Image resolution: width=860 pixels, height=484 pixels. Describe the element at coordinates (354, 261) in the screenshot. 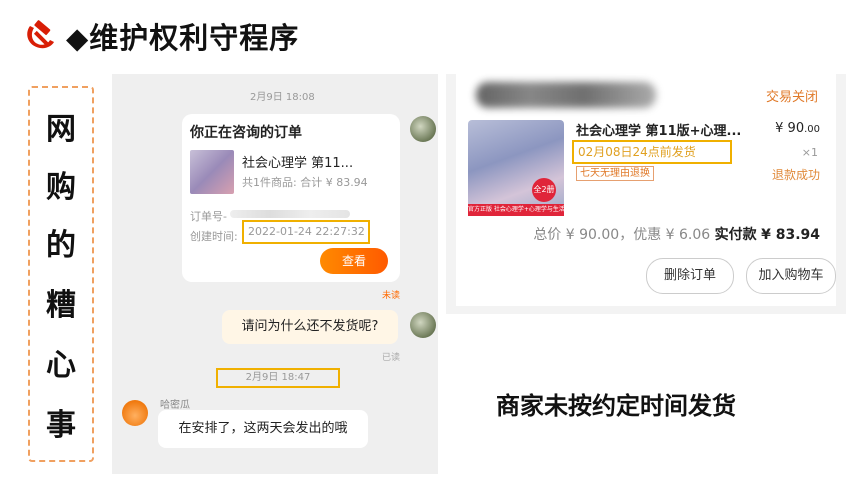

I see `view-order-button: 查看` at that location.